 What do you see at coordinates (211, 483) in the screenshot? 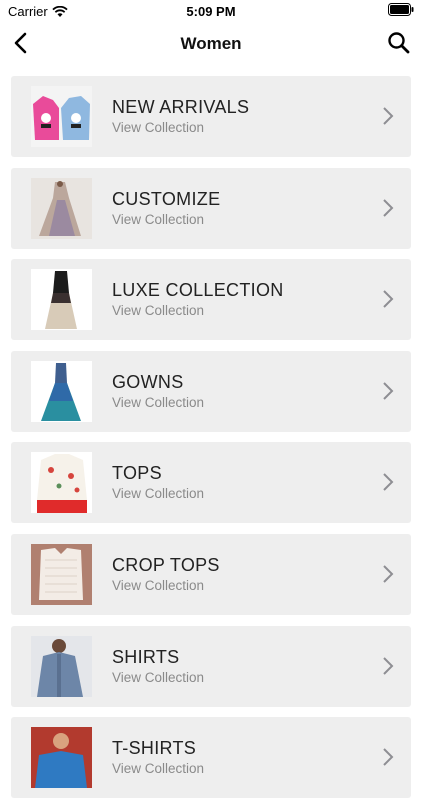
I see `collection-item-tops: TOPS View Collection` at bounding box center [211, 483].